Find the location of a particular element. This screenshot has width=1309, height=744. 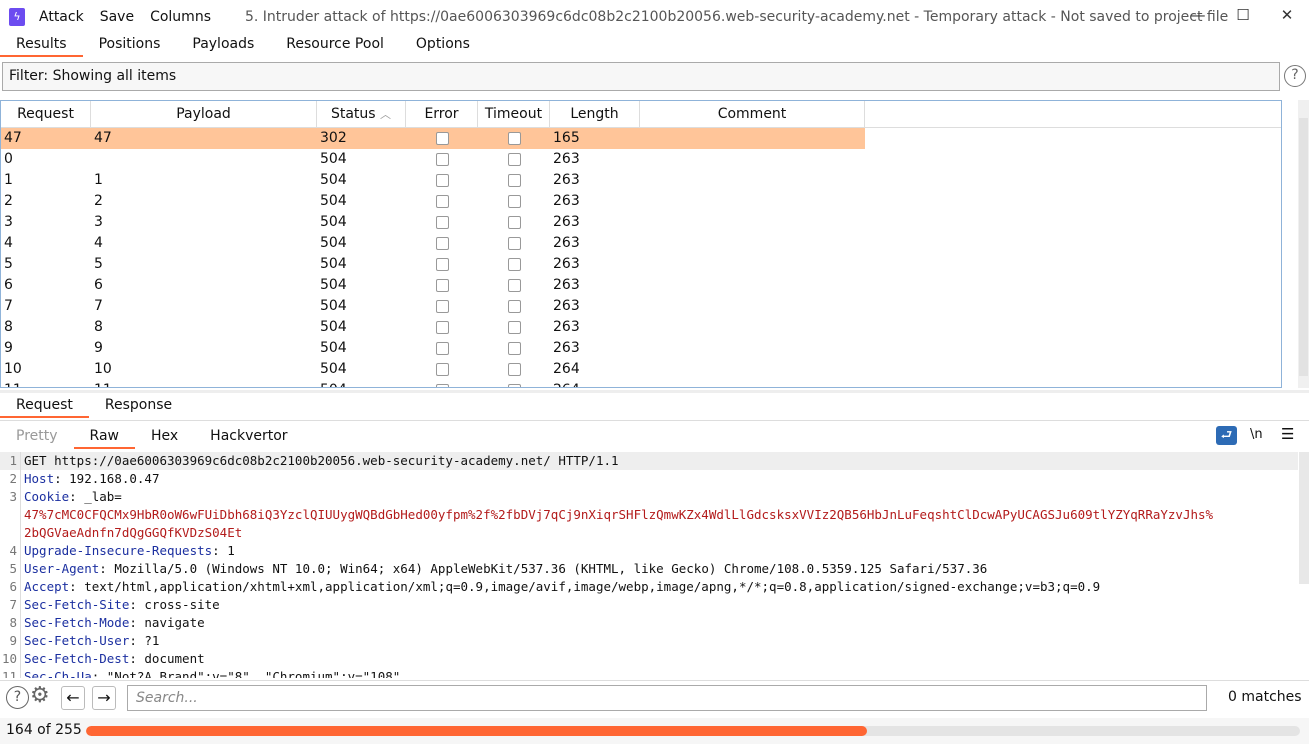

col-request: Request is located at coordinates (46, 114).